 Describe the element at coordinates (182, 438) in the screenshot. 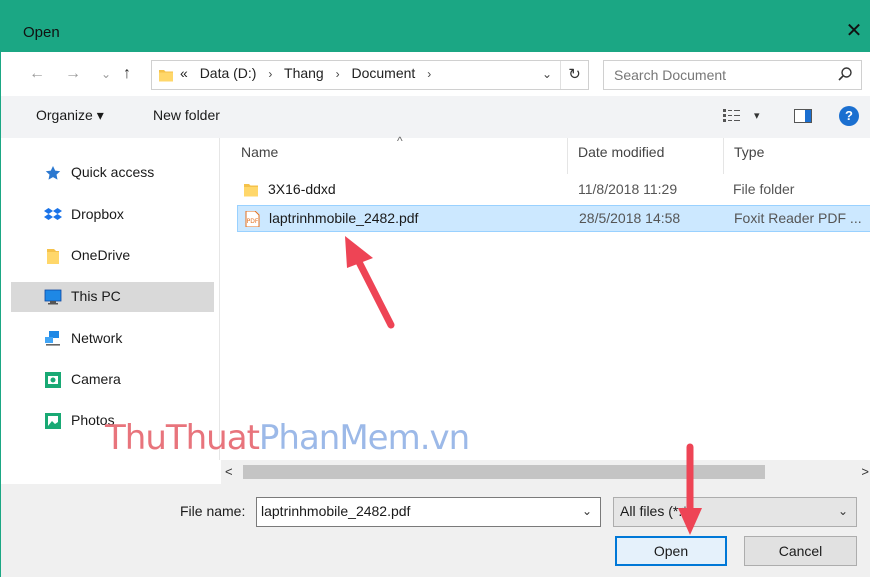

I see `watermark-part-1: ThuThuat` at that location.